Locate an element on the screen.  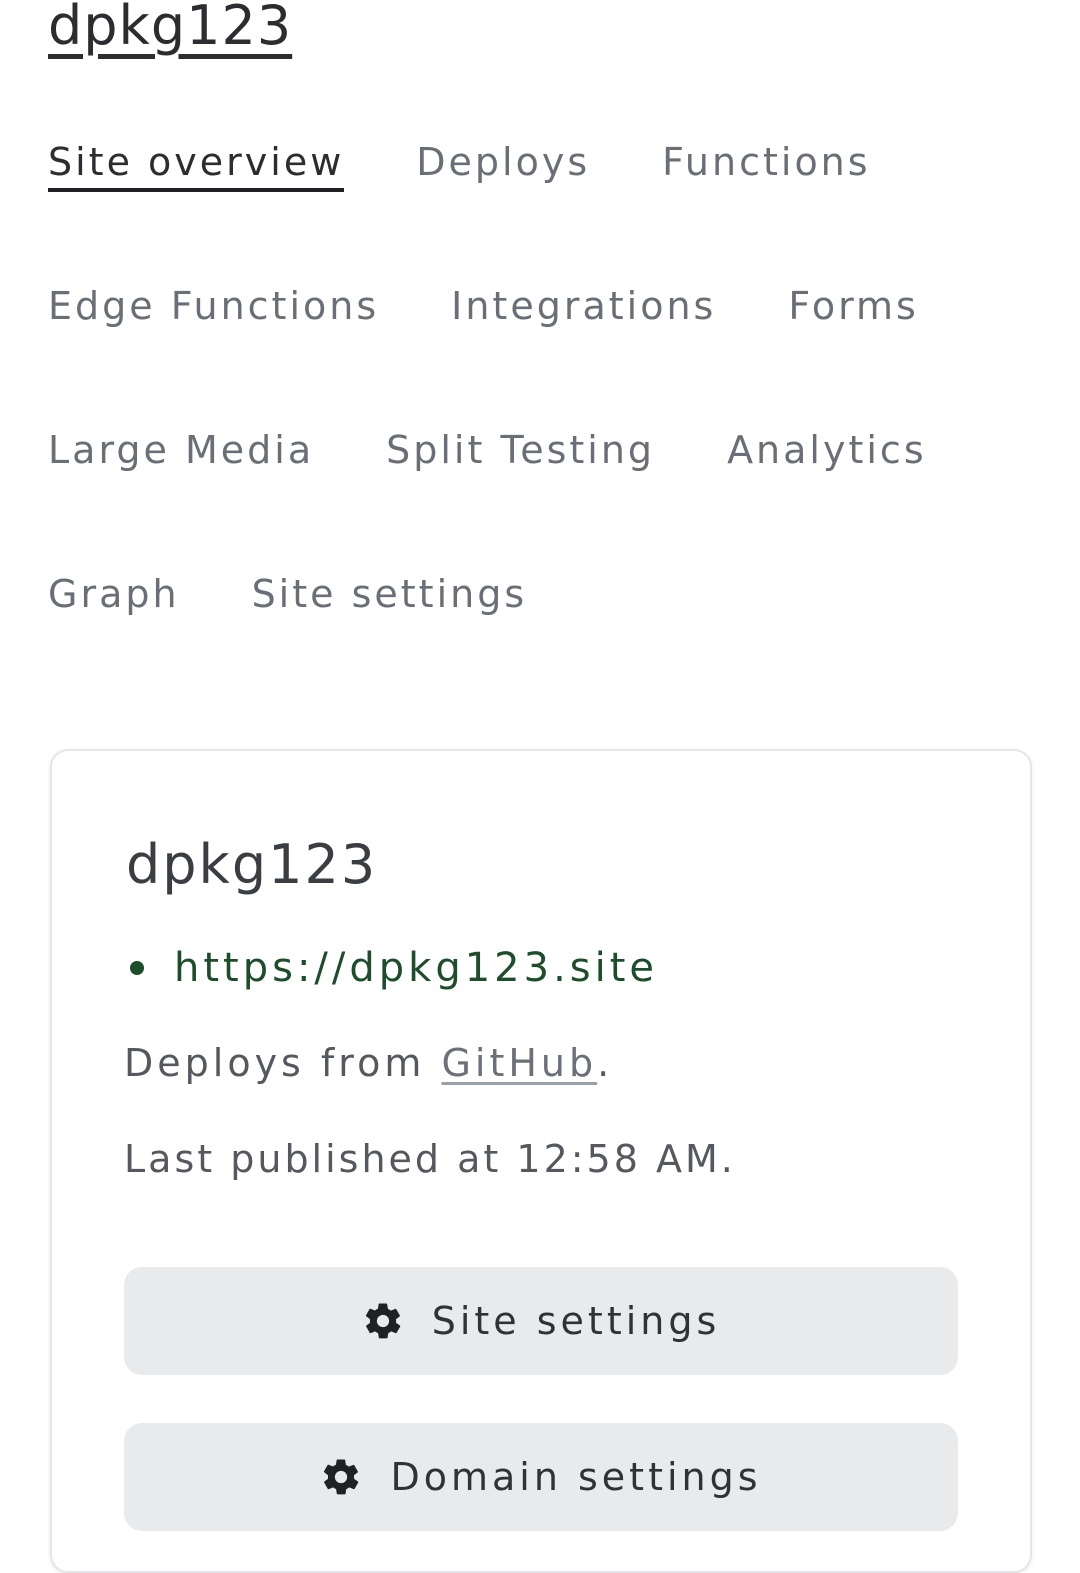
domain-settings-button-label: Domain settings is located at coordinates (576, 1477).